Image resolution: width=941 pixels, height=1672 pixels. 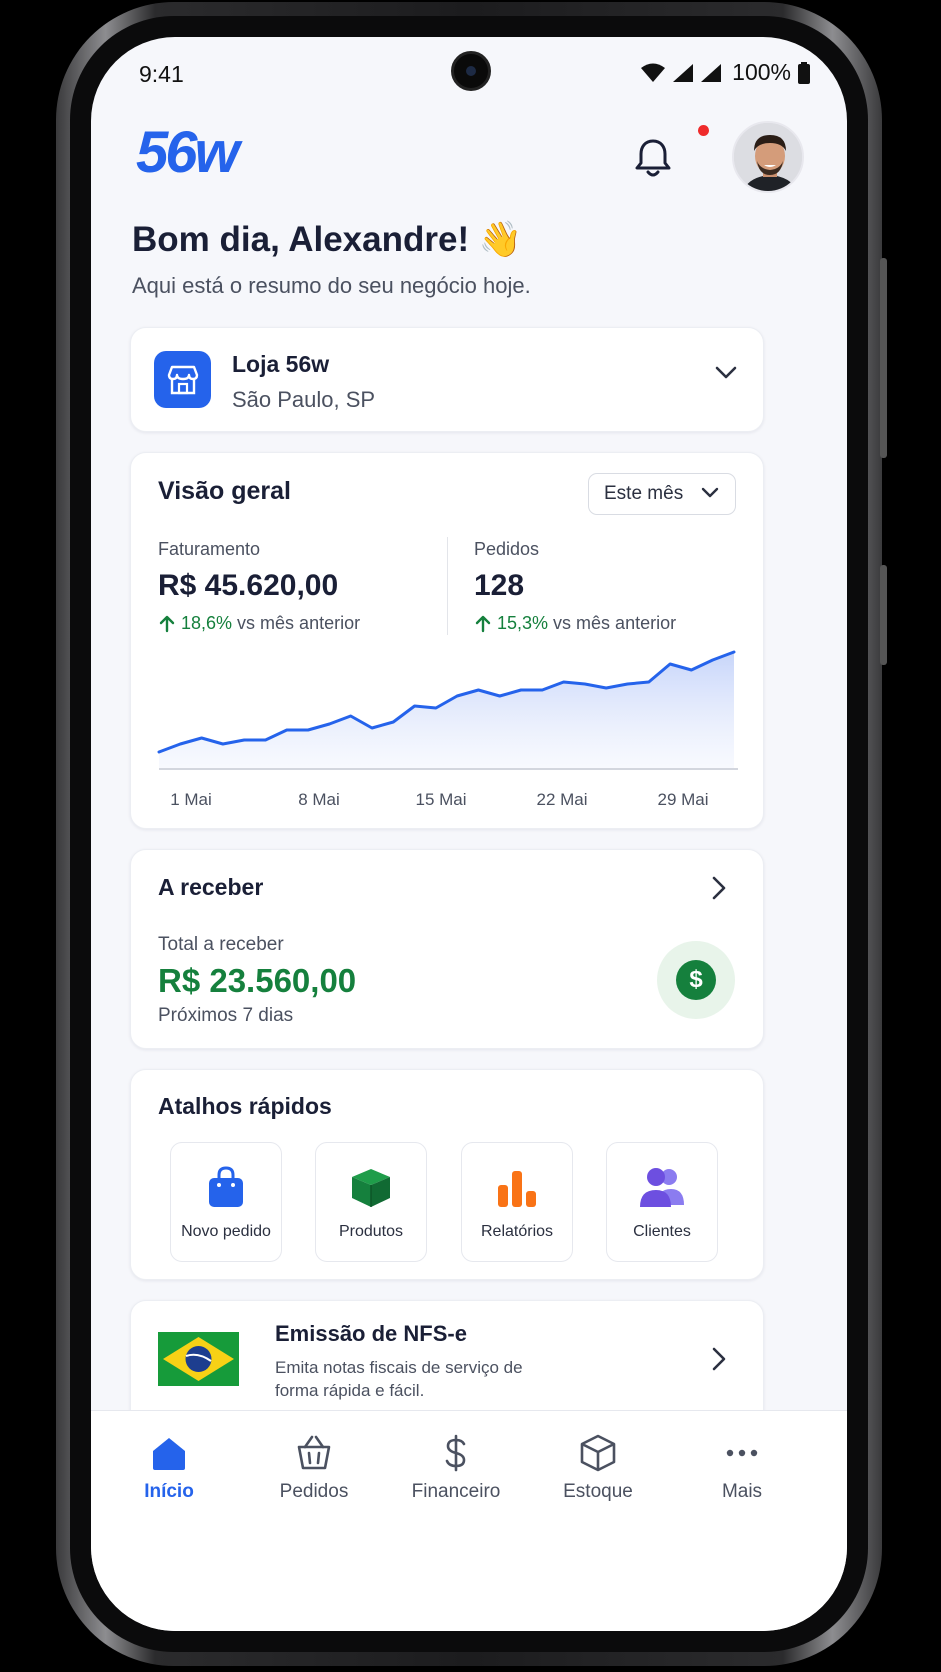 What do you see at coordinates (615, 623) in the screenshot?
I see `orders-delta-suffix: vs mês anterior` at bounding box center [615, 623].